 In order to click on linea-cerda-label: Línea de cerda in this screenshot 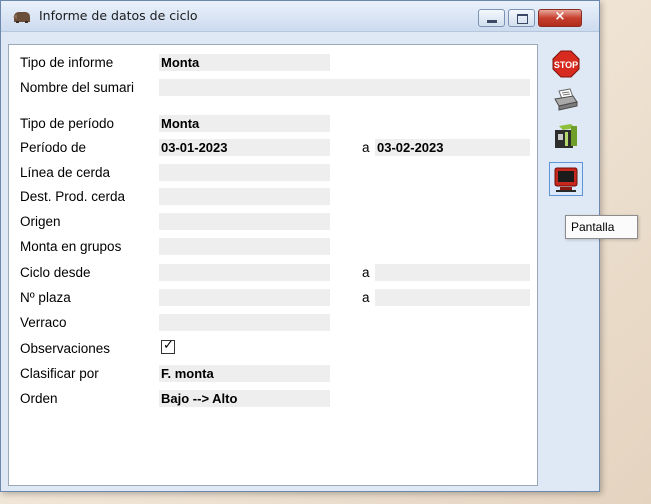, I will do `click(65, 172)`.